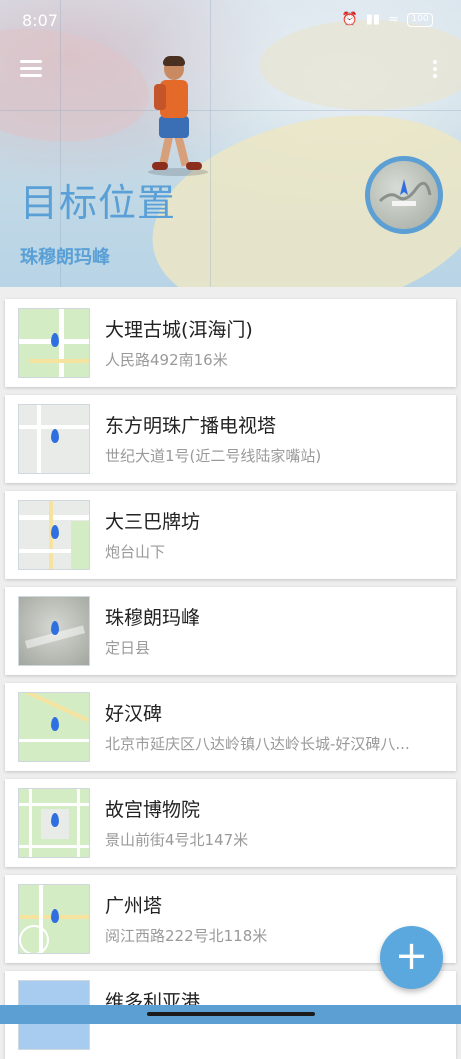 This screenshot has width=461, height=1059. Describe the element at coordinates (65, 257) in the screenshot. I see `current-target-name: 珠穆朗玛峰` at that location.